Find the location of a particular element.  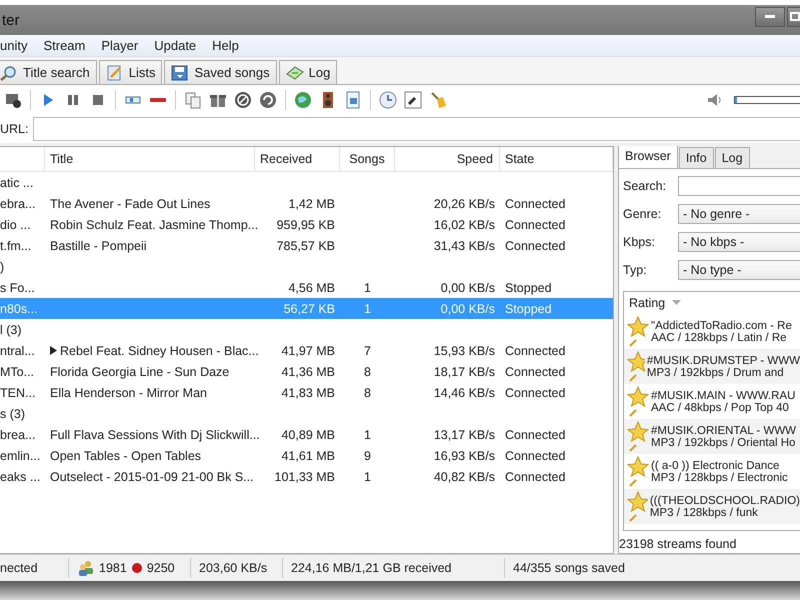

search-field is located at coordinates (739, 186).